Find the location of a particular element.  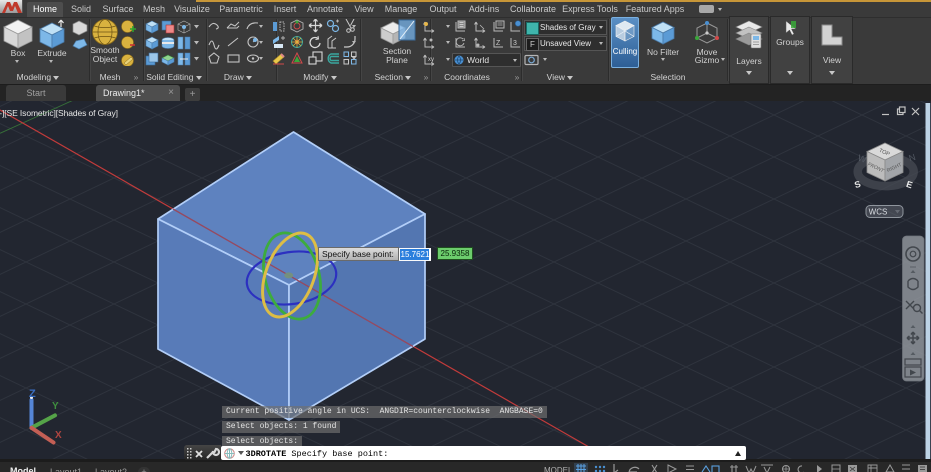

svg-text: Y is located at coordinates (55, 406).